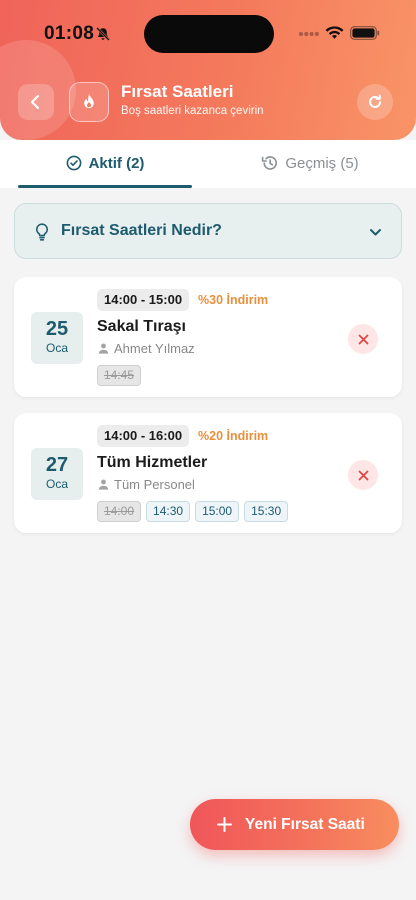 This screenshot has width=416, height=900. What do you see at coordinates (334, 32) in the screenshot?
I see `wifi-icon` at bounding box center [334, 32].